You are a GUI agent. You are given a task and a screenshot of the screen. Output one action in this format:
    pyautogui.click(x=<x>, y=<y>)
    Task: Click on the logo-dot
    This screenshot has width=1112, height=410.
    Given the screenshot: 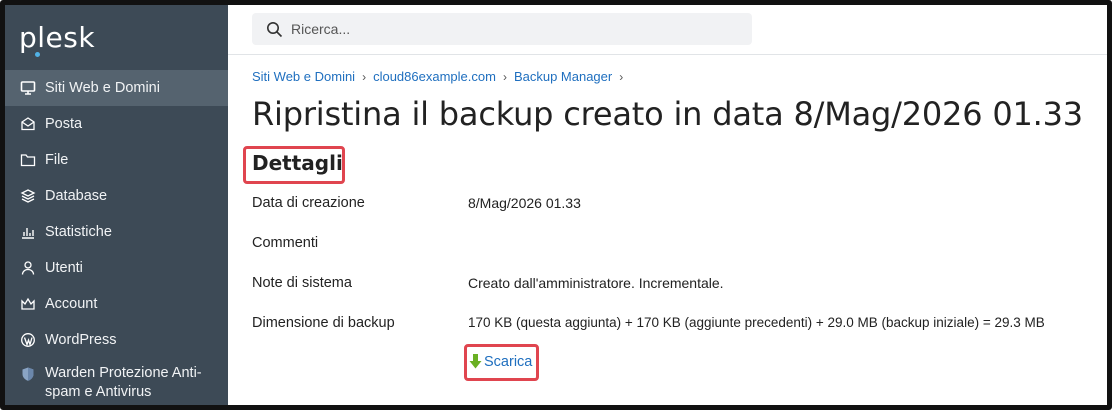 What is the action you would take?
    pyautogui.click(x=37, y=54)
    